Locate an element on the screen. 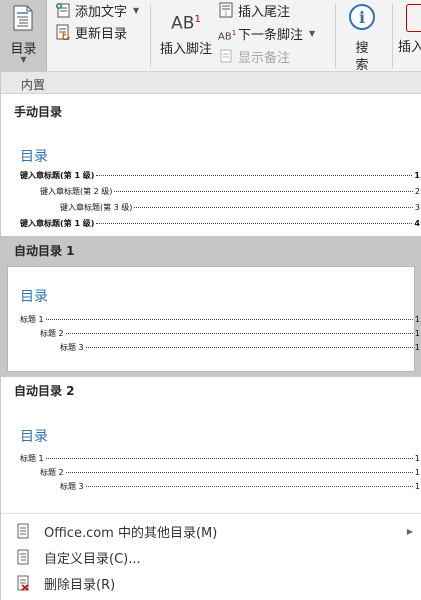 This screenshot has height=600, width=421. table-of-contents-icon is located at coordinates (23, 18).